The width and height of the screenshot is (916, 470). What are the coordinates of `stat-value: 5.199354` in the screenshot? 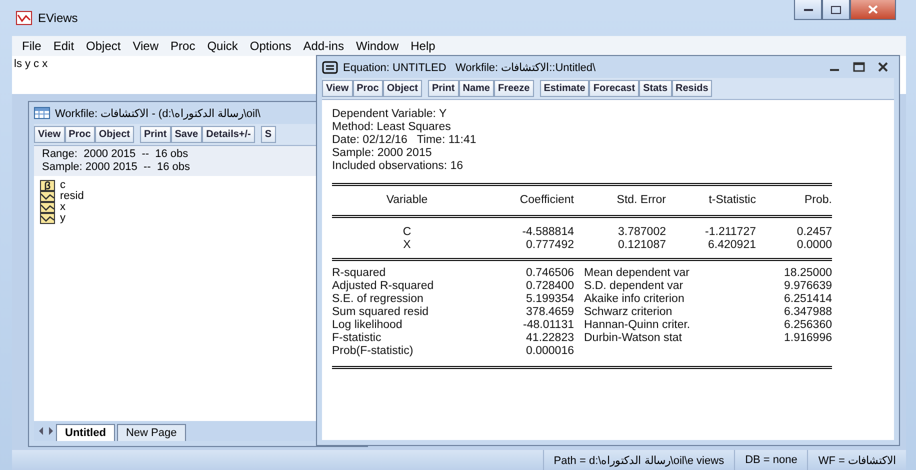 It's located at (549, 299).